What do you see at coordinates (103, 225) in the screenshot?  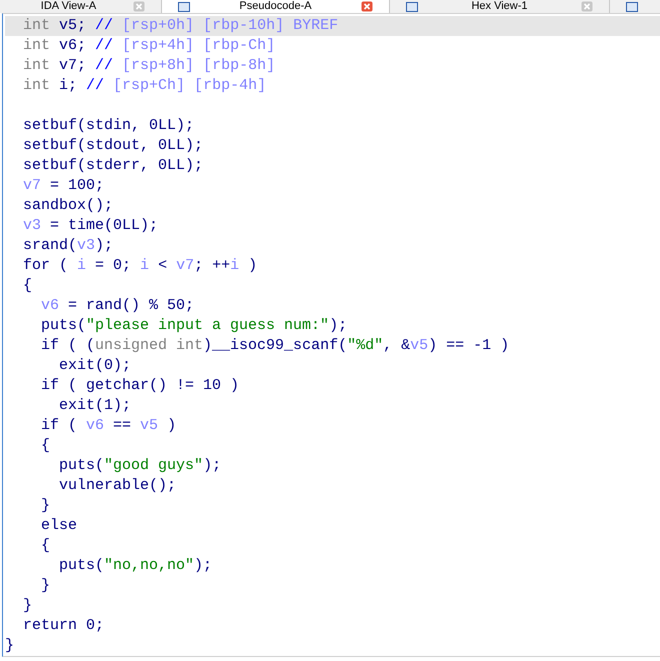 I see `code-text: = time(0LL);` at bounding box center [103, 225].